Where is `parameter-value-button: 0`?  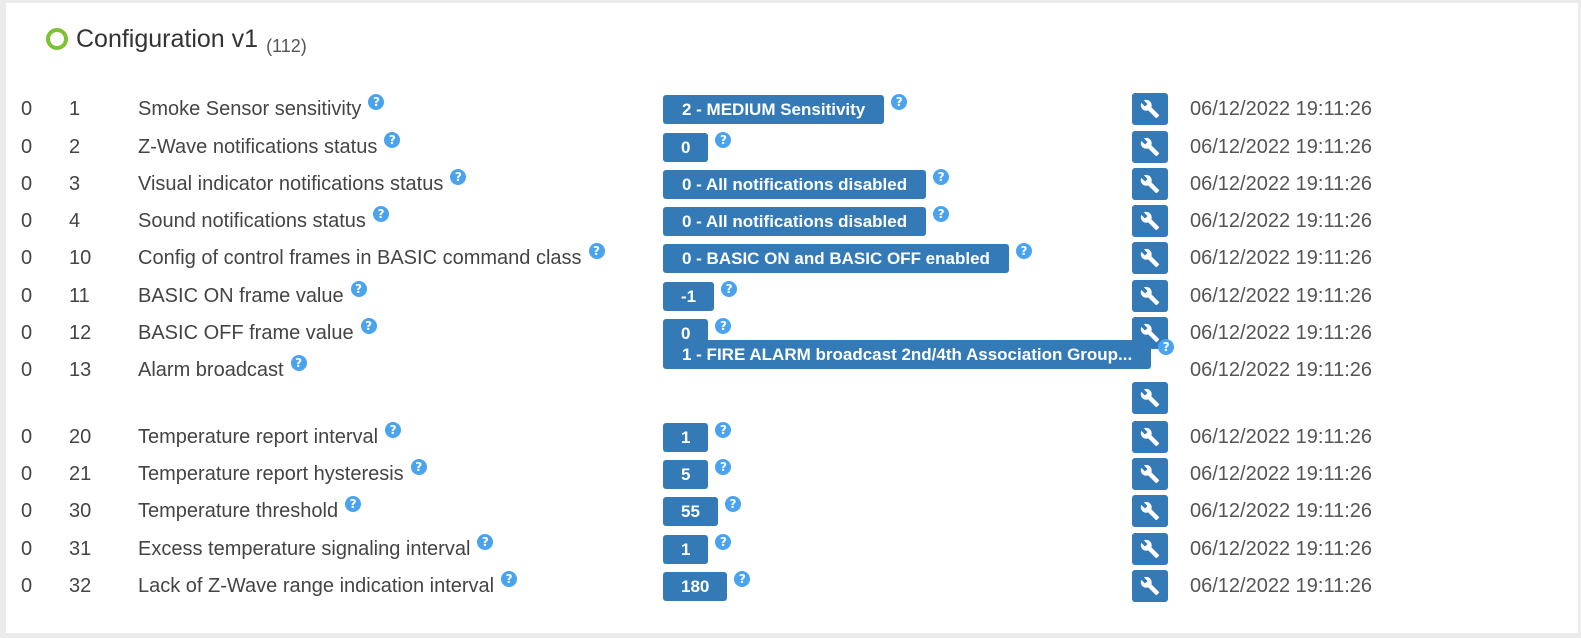 parameter-value-button: 0 is located at coordinates (686, 147).